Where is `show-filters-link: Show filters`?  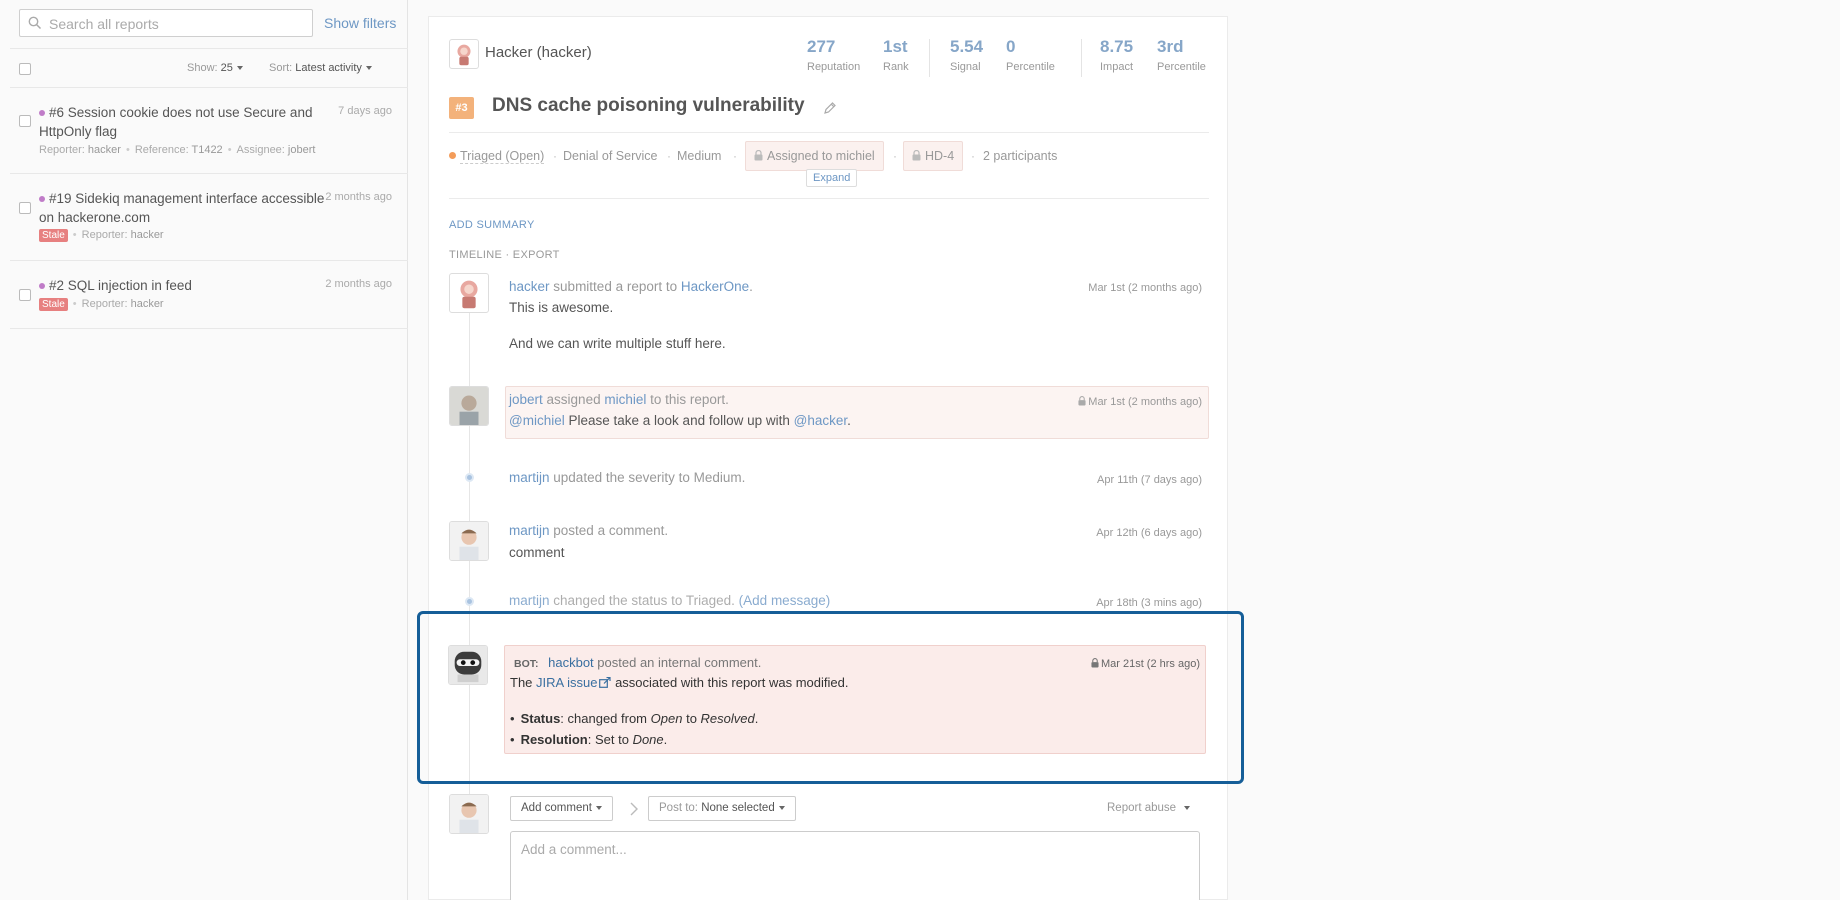
show-filters-link: Show filters is located at coordinates (360, 23).